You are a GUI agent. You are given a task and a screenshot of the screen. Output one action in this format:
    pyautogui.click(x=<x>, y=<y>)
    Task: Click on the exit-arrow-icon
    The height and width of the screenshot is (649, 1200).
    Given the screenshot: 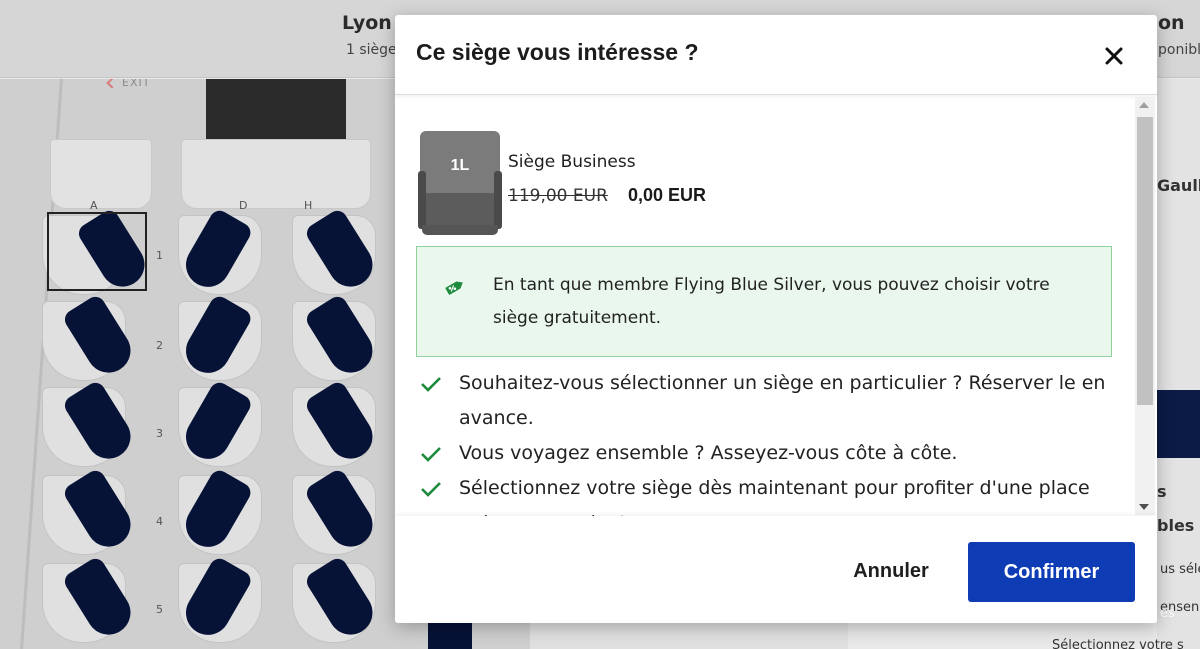 What is the action you would take?
    pyautogui.click(x=112, y=84)
    